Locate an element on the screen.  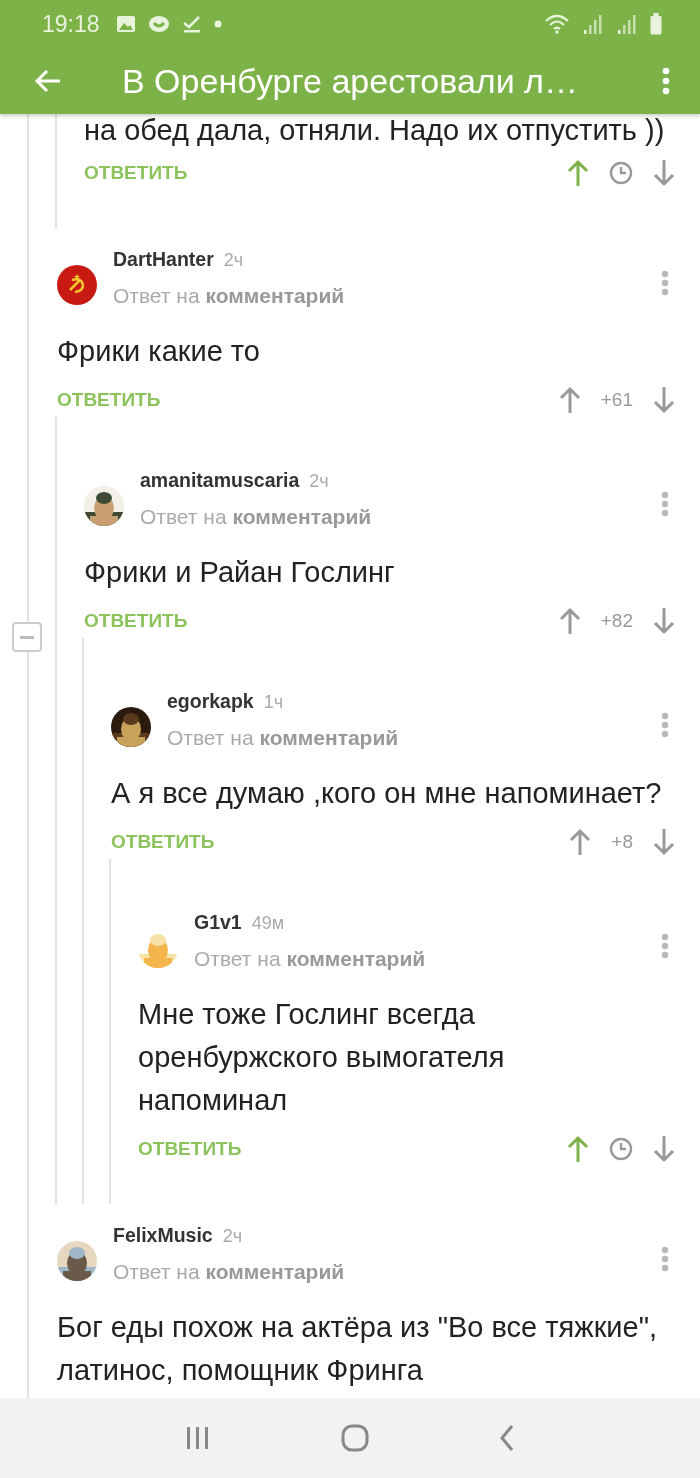
rating-score: +82 is located at coordinates (616, 621).